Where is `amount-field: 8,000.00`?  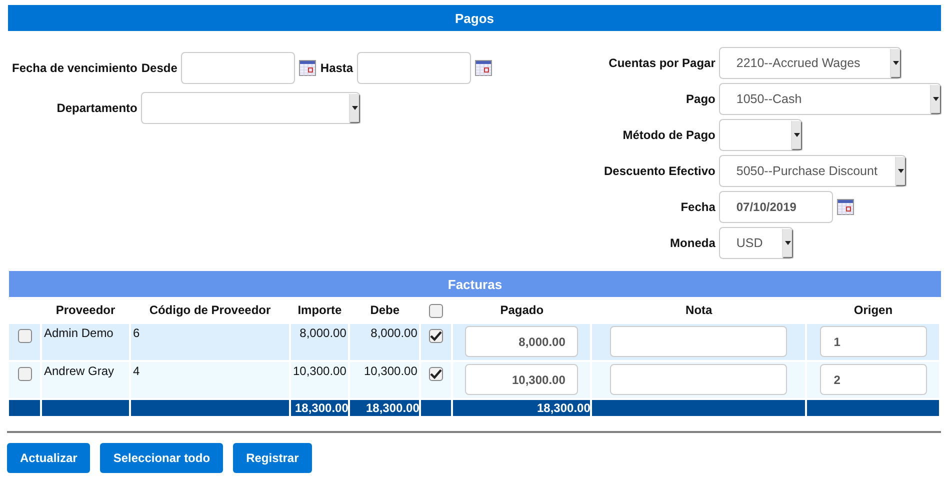
amount-field: 8,000.00 is located at coordinates (521, 341).